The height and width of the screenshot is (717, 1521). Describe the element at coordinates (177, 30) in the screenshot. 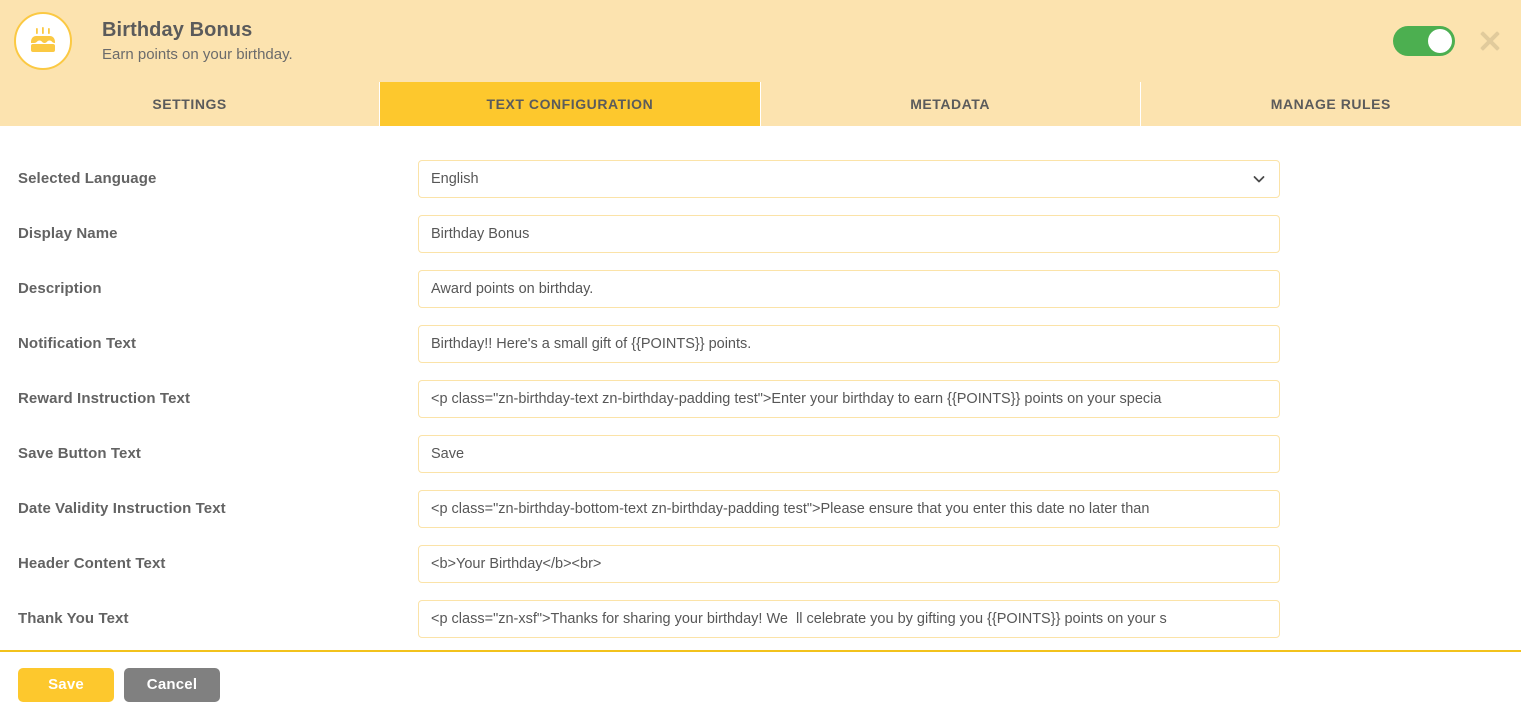

I see `page-title: Birthday Bonus` at that location.